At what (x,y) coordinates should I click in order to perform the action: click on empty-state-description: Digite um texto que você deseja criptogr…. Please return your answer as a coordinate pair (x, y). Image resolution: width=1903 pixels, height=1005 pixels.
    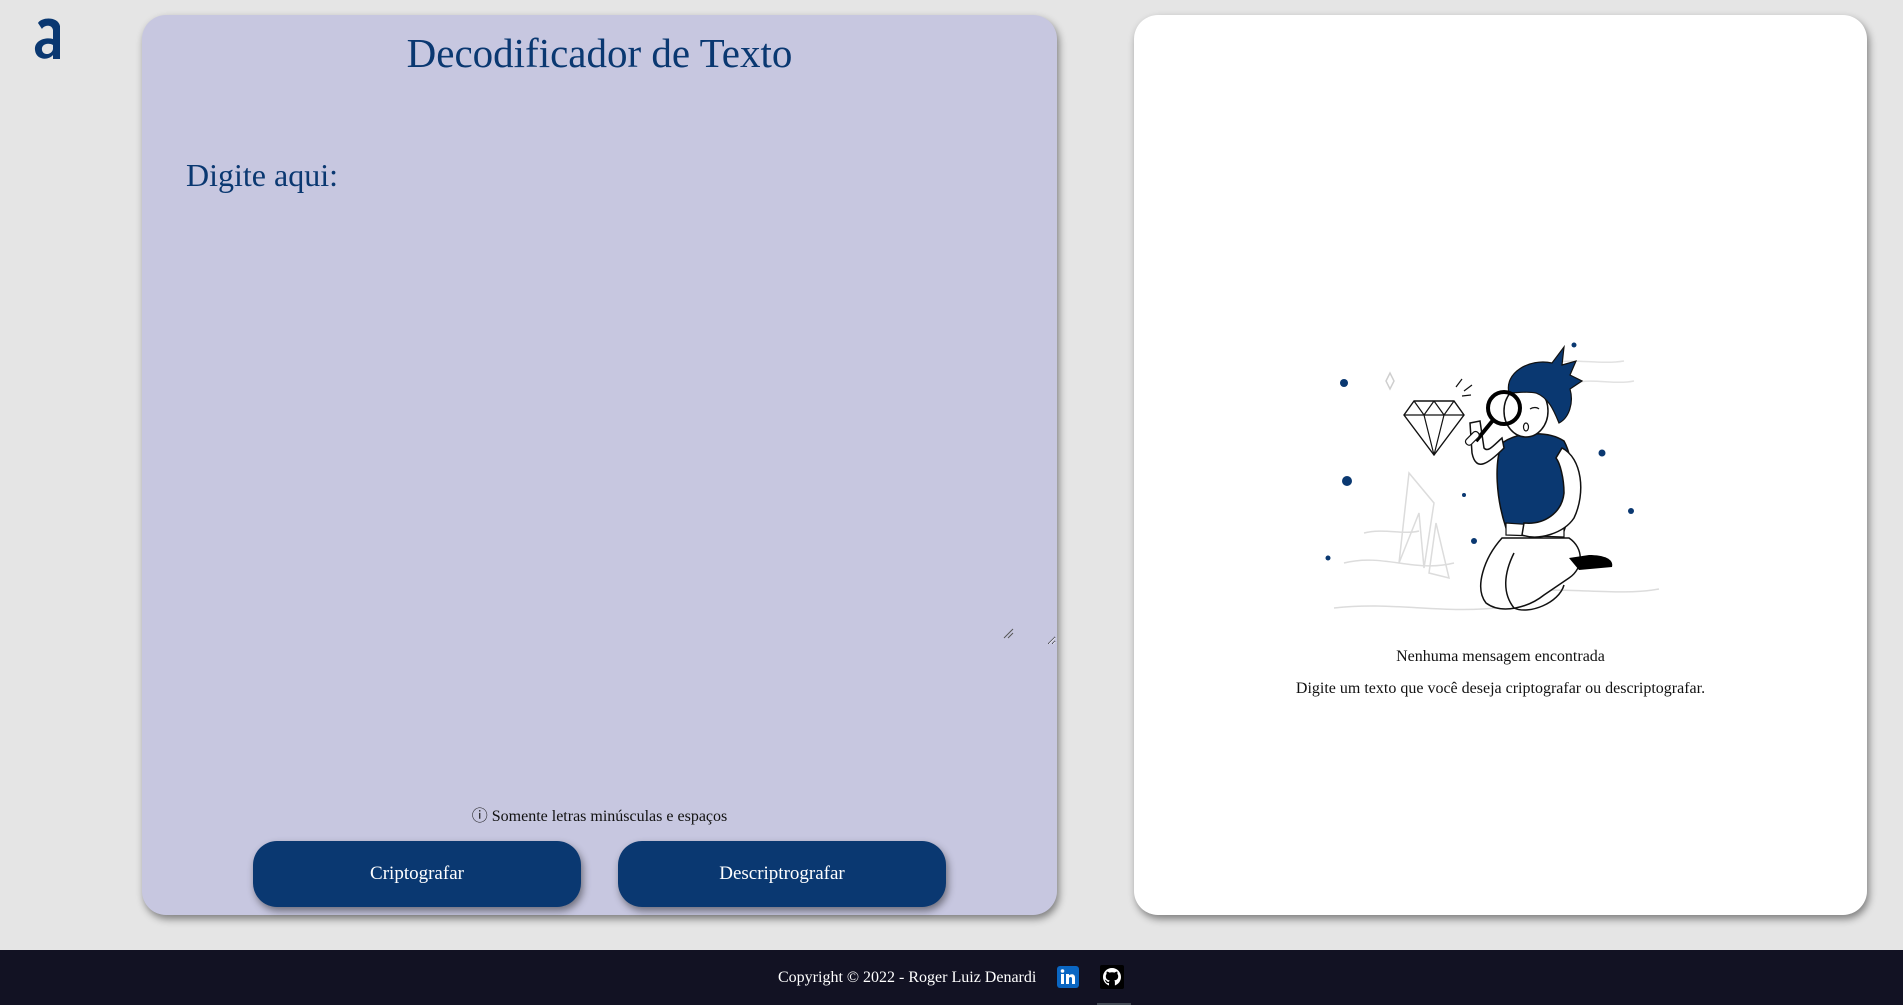
    Looking at the image, I should click on (1500, 688).